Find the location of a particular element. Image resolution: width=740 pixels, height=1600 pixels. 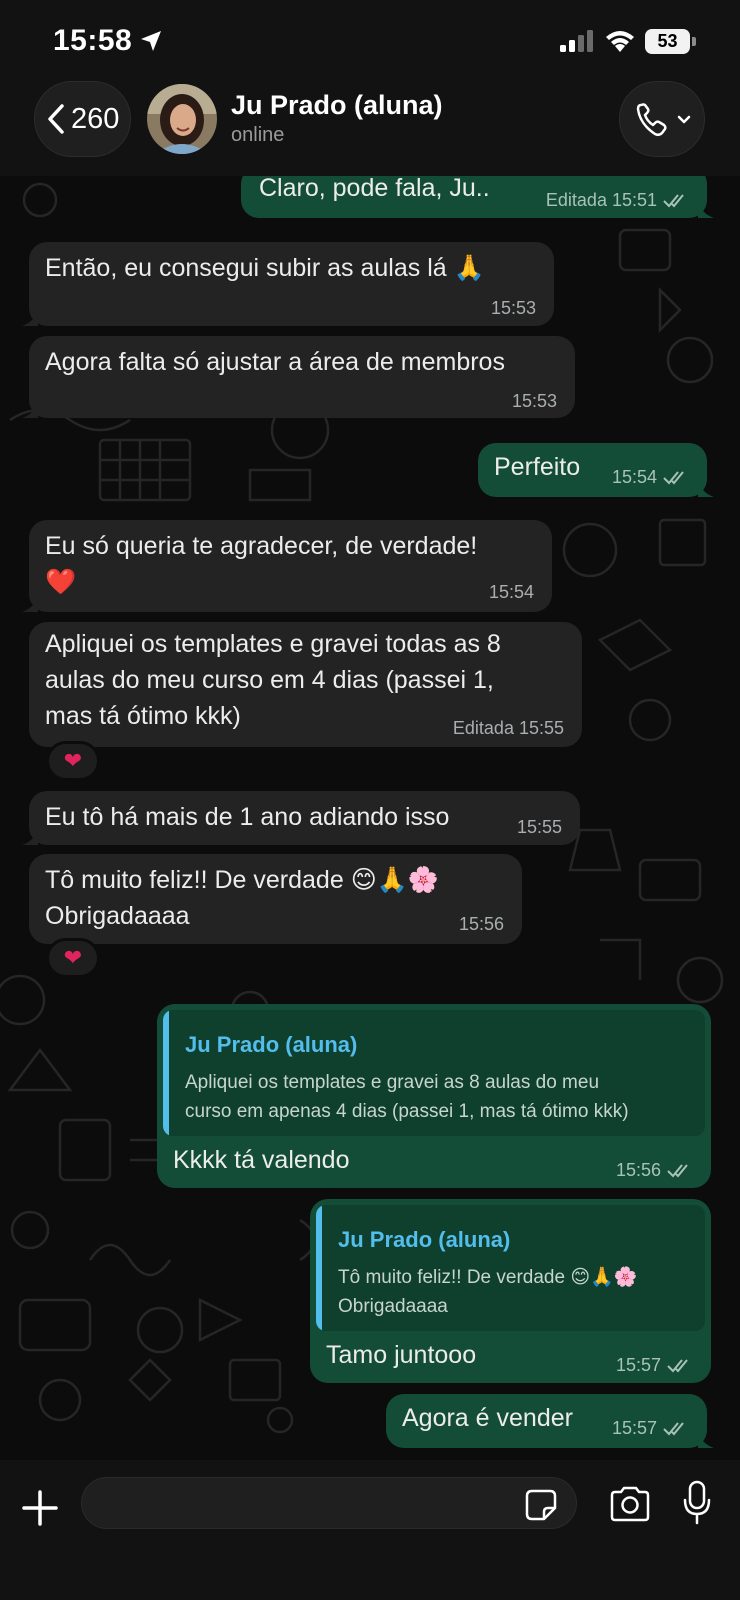

message-bubble-outgoing: Agora é vender 15:57 is located at coordinates (550, 1421).